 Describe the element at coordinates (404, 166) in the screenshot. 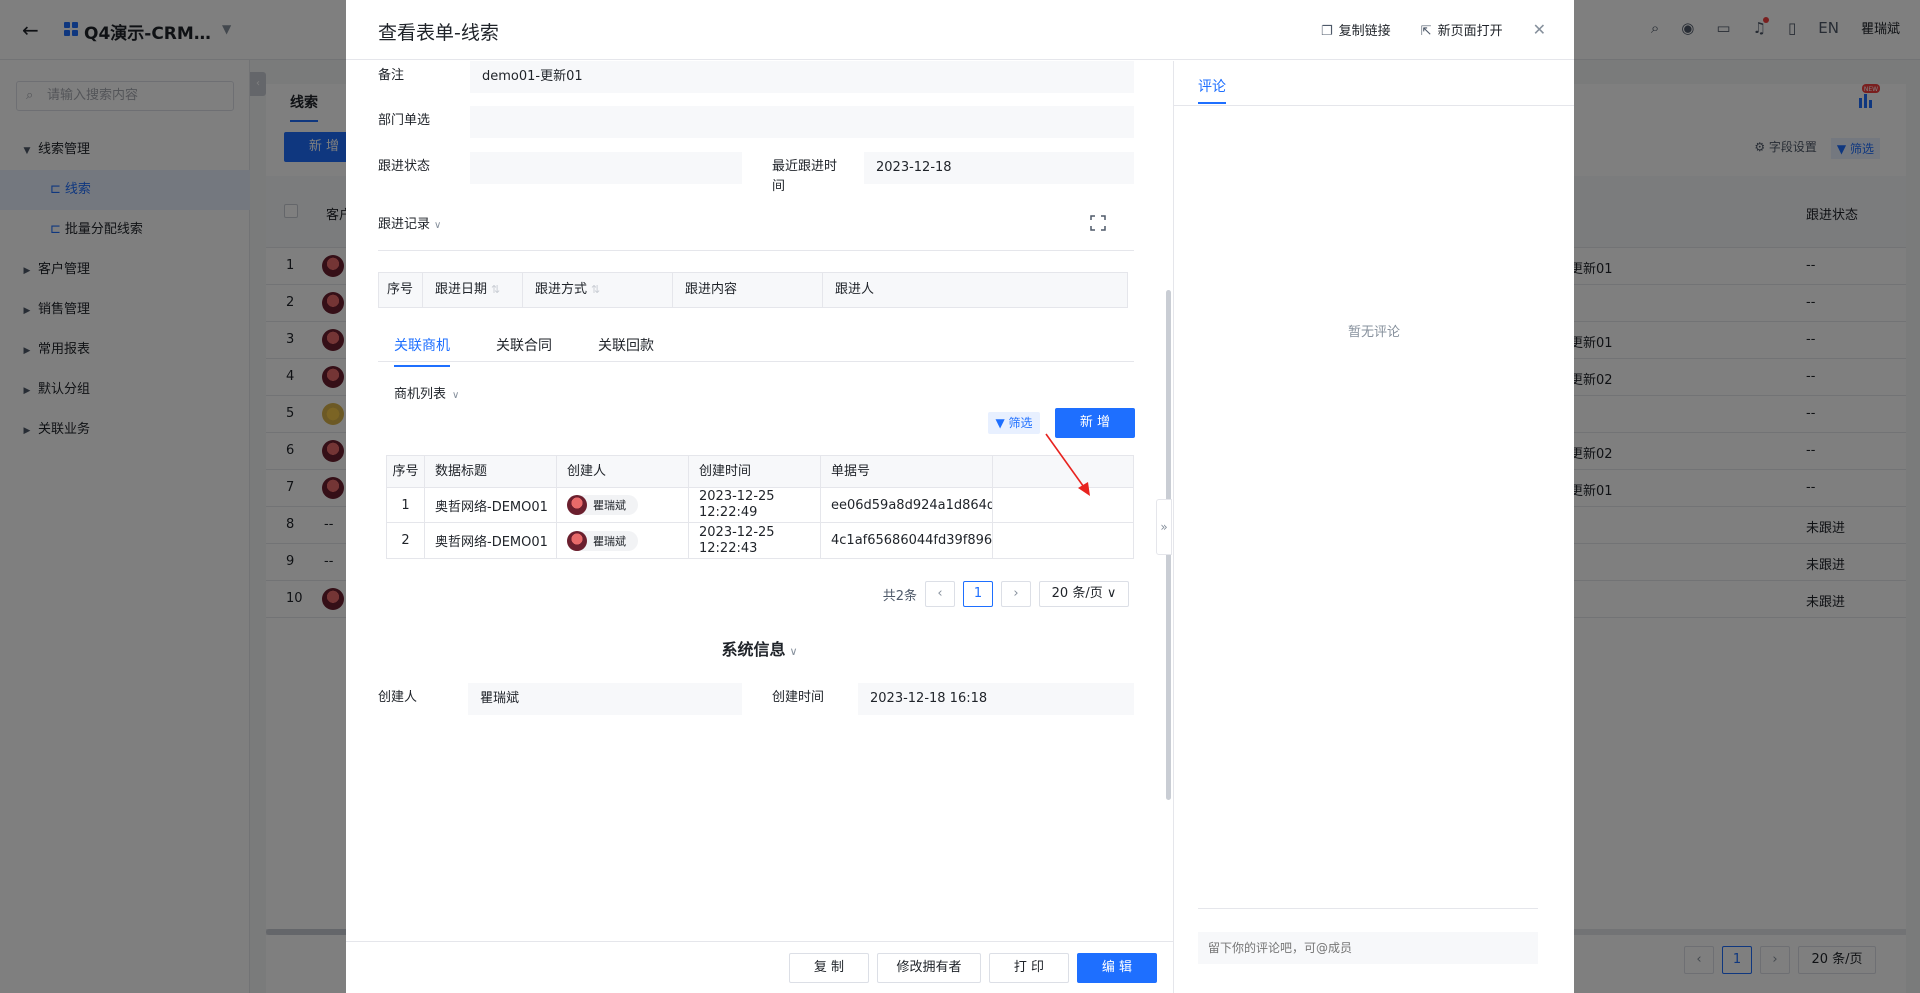

I see `follow-status-label: 跟进状态` at that location.